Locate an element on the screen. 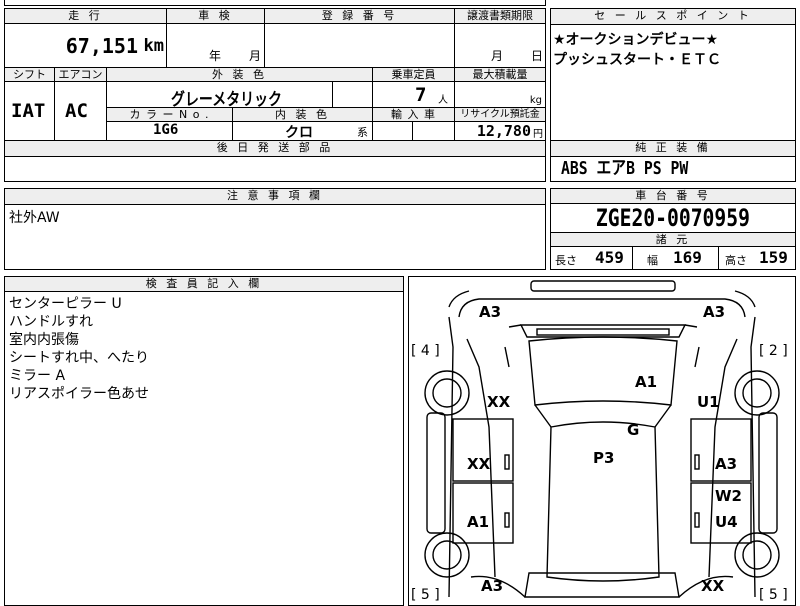 The height and width of the screenshot is (606, 800). spec-length-value: 459 is located at coordinates (609, 257).